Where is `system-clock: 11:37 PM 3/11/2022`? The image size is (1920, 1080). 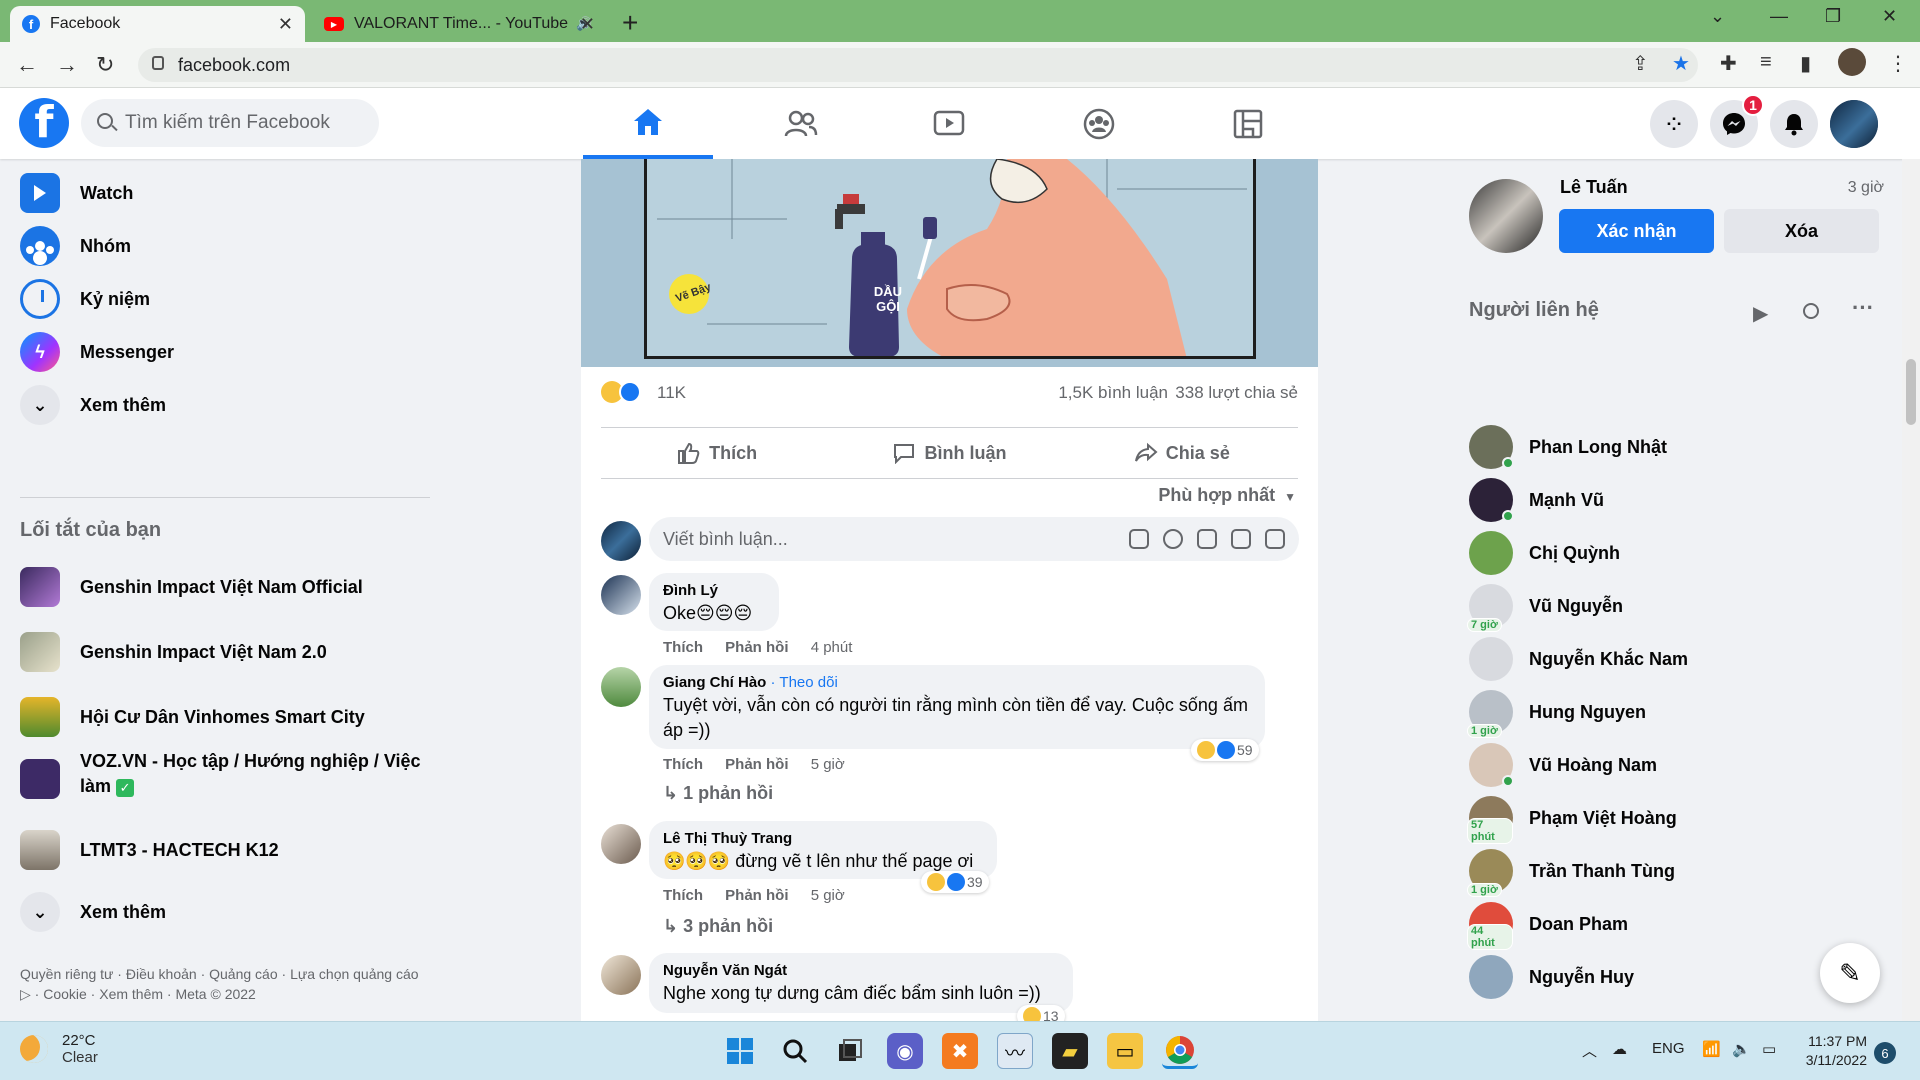 system-clock: 11:37 PM 3/11/2022 is located at coordinates (1836, 1051).